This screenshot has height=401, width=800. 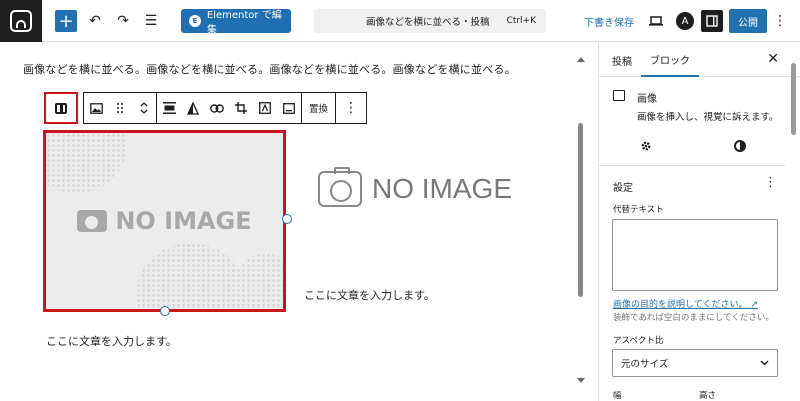 What do you see at coordinates (646, 148) in the screenshot?
I see `settings-gear-icon` at bounding box center [646, 148].